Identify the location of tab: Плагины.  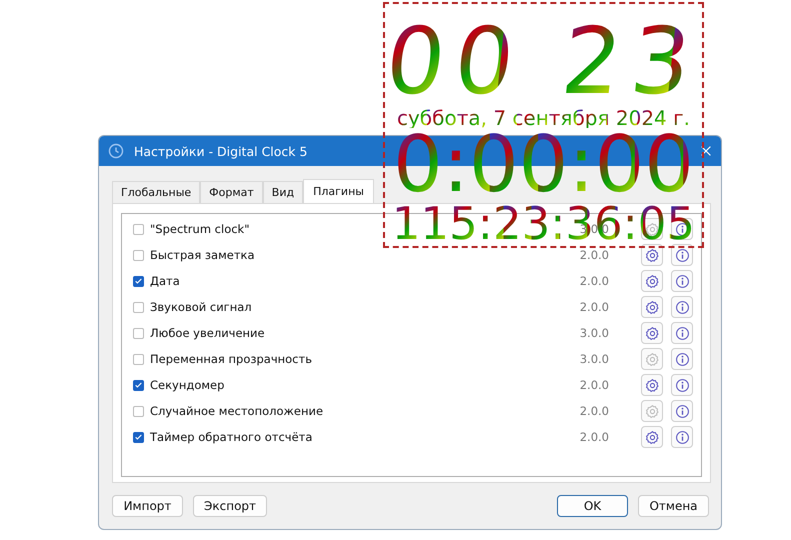
(338, 191).